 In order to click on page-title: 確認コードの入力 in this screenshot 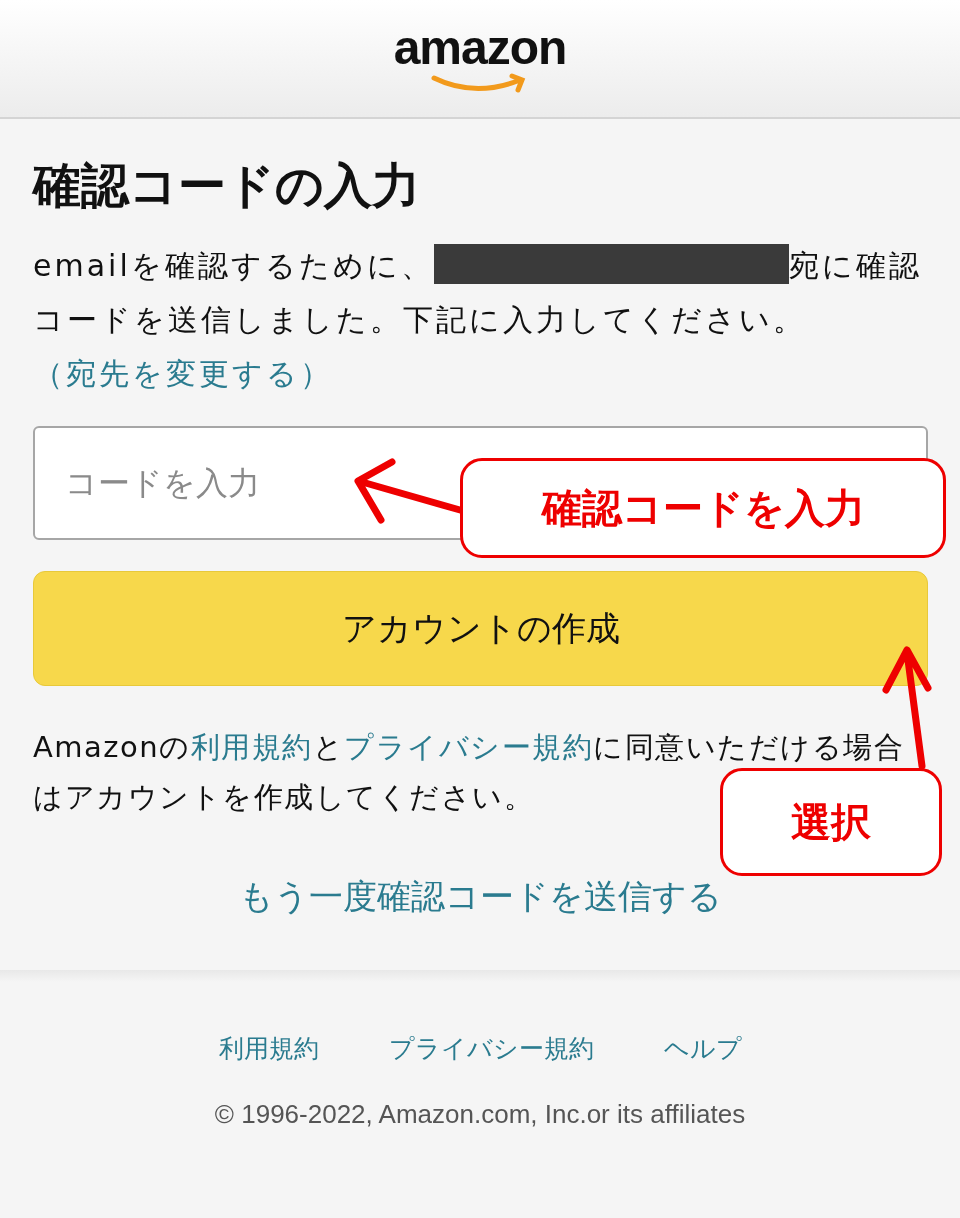, I will do `click(227, 185)`.